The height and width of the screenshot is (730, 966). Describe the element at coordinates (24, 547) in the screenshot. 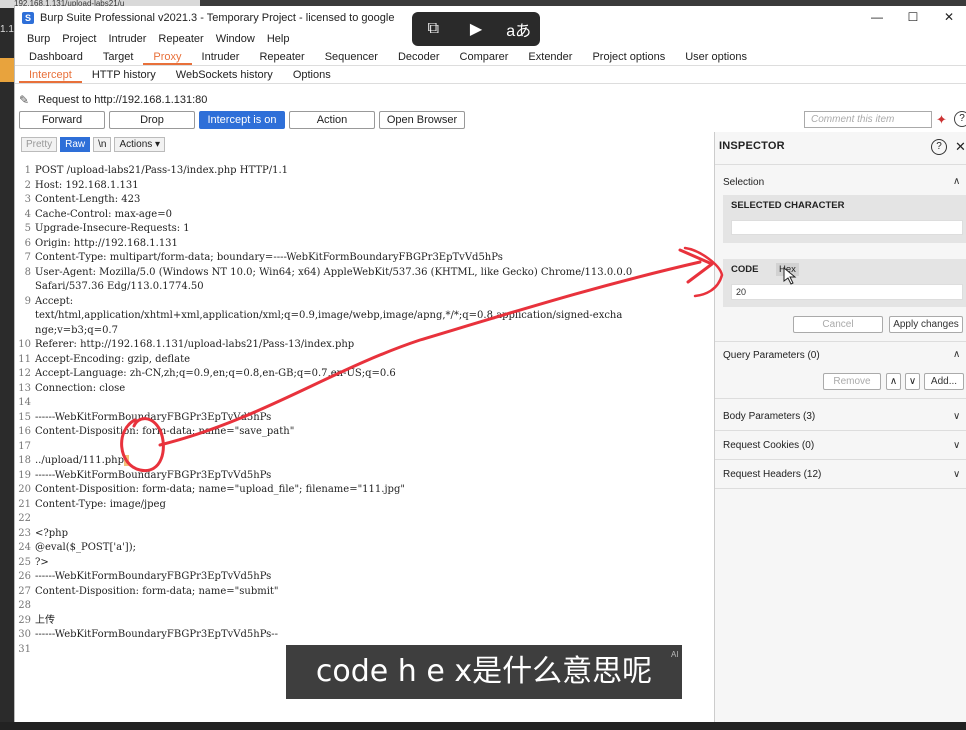

I see `line-number: 24` at that location.